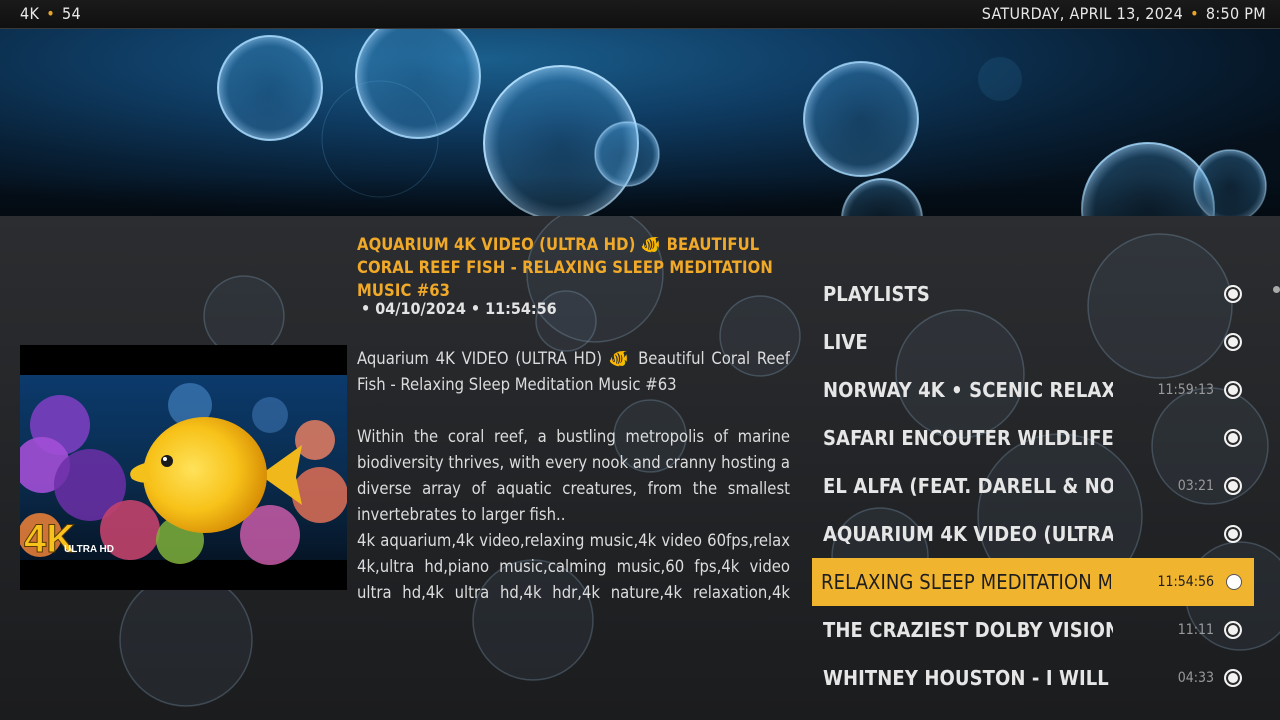 The image size is (1280, 720). I want to click on banner-shade, so click(640, 196).